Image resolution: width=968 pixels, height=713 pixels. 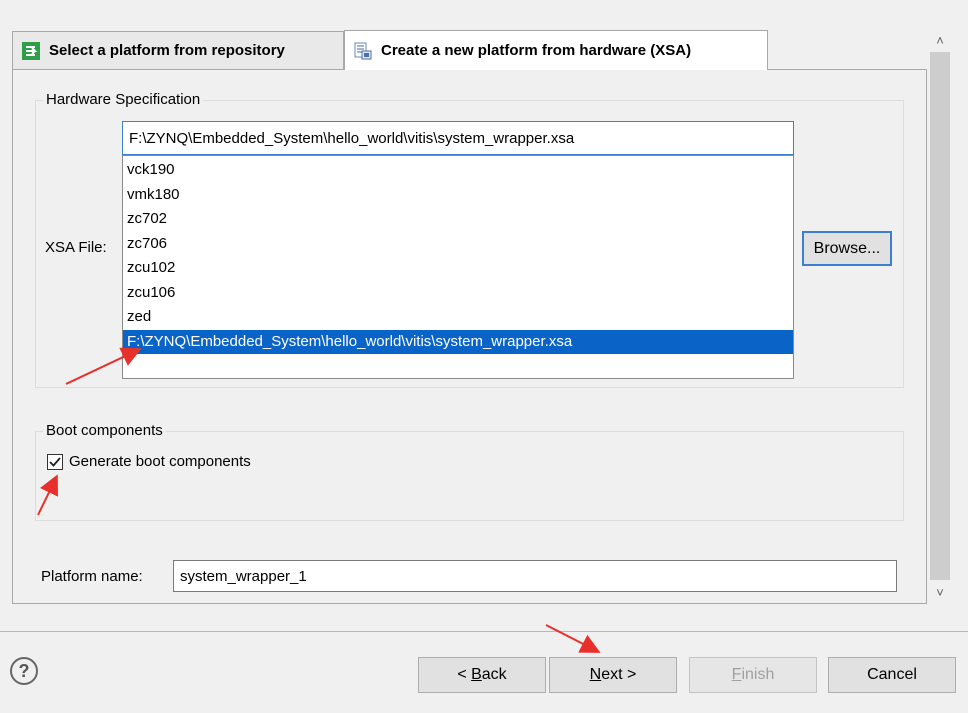 I want to click on dropdown-option: zcu106, so click(x=458, y=293).